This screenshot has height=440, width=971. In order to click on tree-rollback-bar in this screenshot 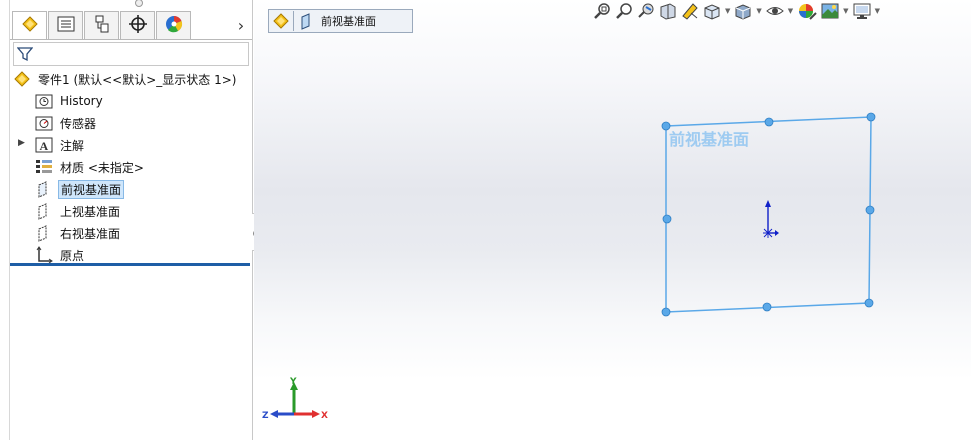, I will do `click(130, 264)`.